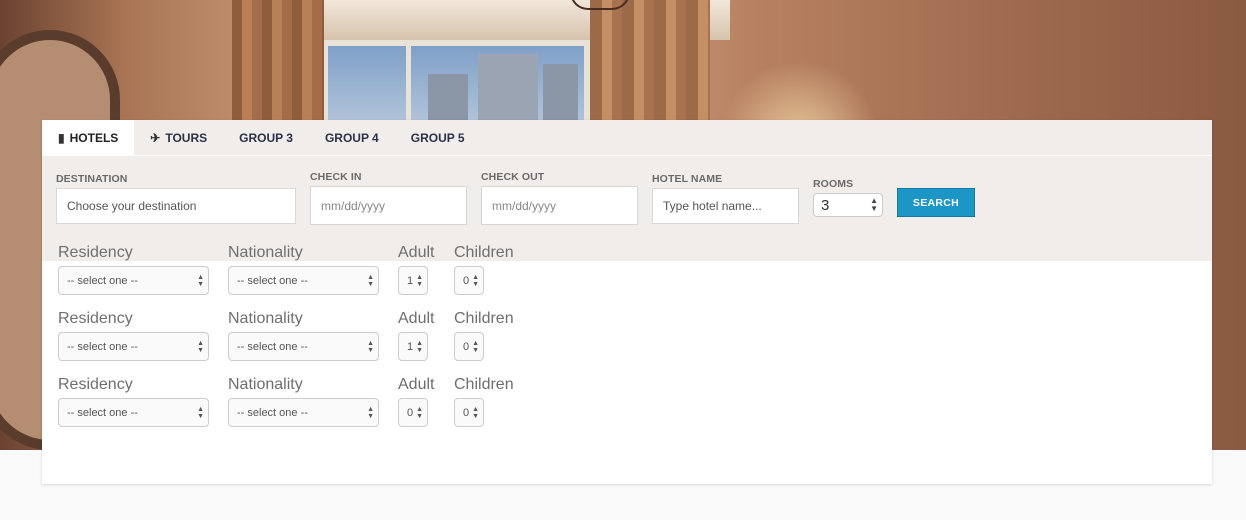 This screenshot has height=520, width=1246. Describe the element at coordinates (936, 202) in the screenshot. I see `search-button: SEARCH` at that location.